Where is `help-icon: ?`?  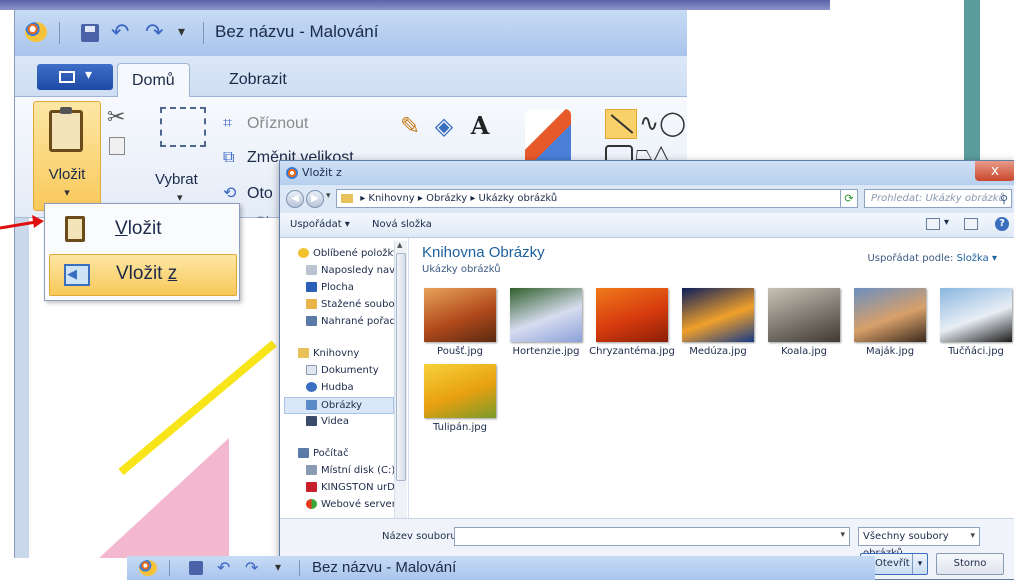
help-icon: ? is located at coordinates (1002, 224).